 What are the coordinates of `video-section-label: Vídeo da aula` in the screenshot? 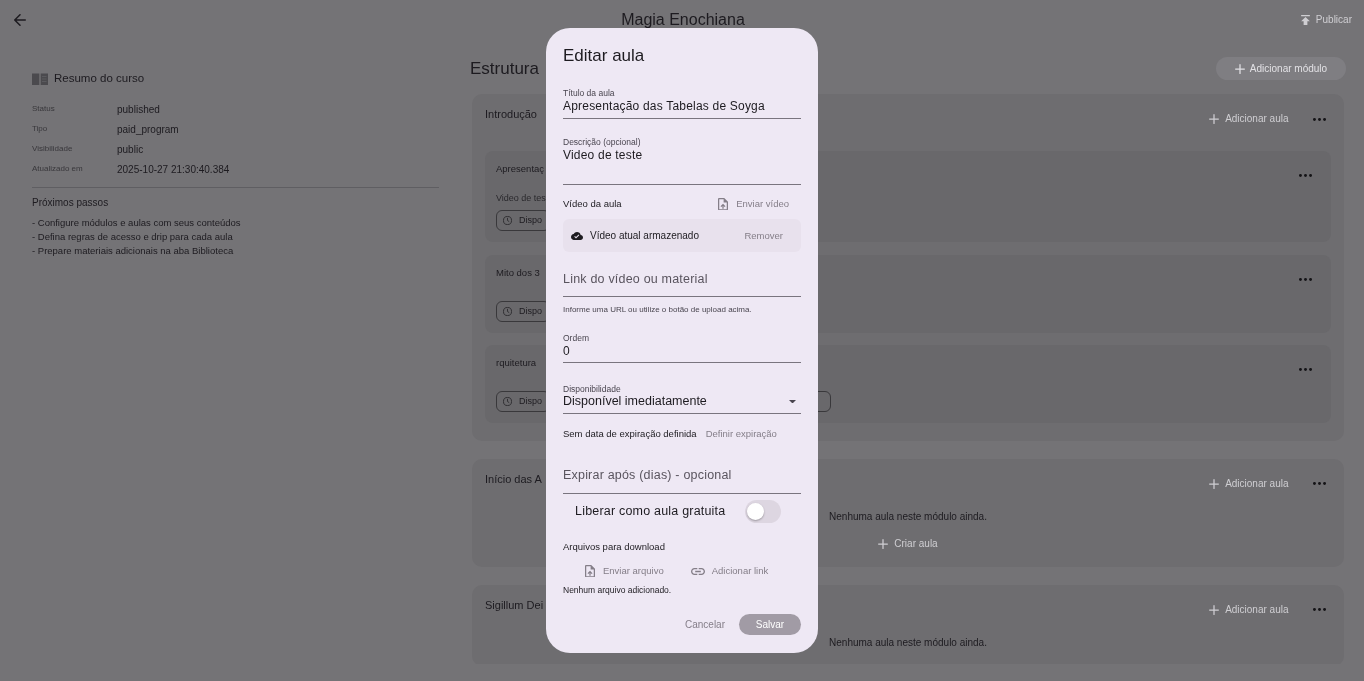 It's located at (592, 203).